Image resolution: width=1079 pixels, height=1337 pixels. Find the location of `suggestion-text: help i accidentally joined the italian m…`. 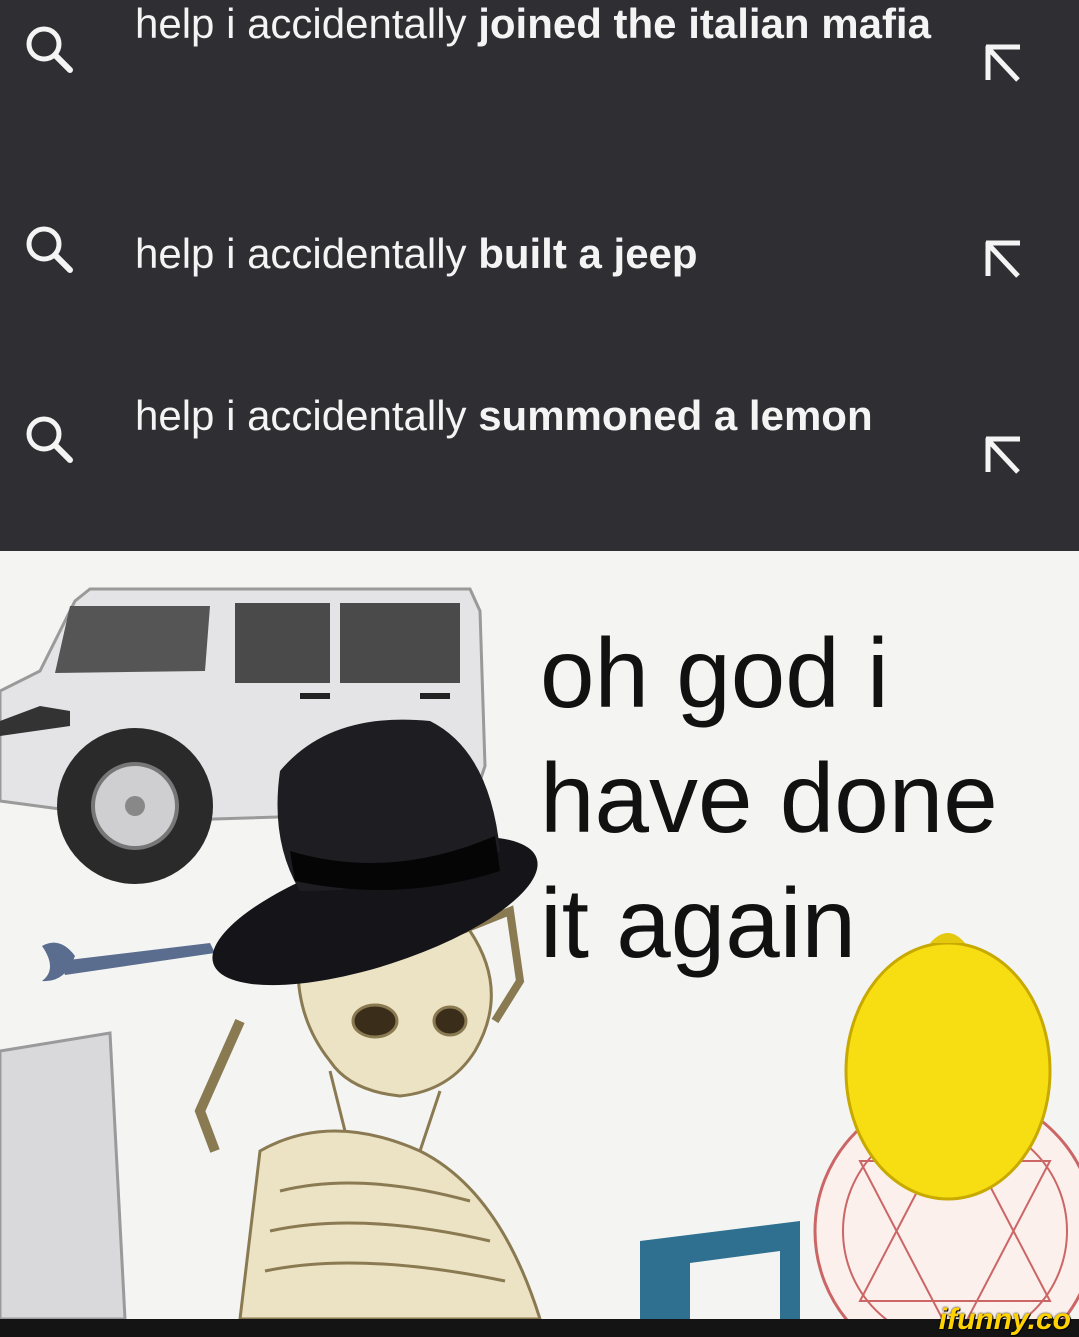

suggestion-text: help i accidentally joined the italian m… is located at coordinates (545, 30).